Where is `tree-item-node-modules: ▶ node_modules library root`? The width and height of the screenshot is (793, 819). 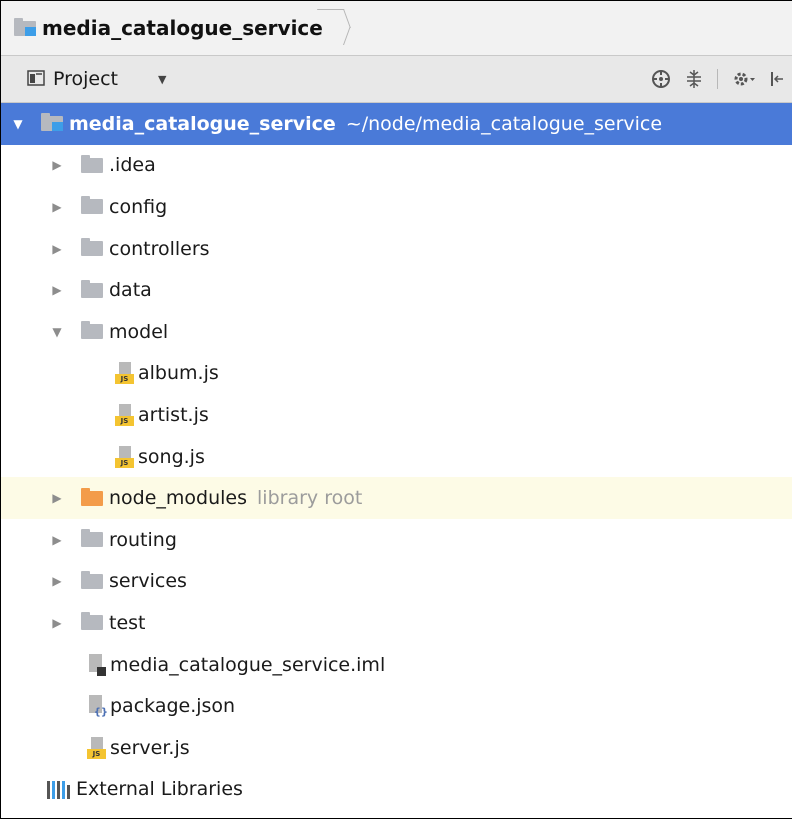 tree-item-node-modules: ▶ node_modules library root is located at coordinates (396, 498).